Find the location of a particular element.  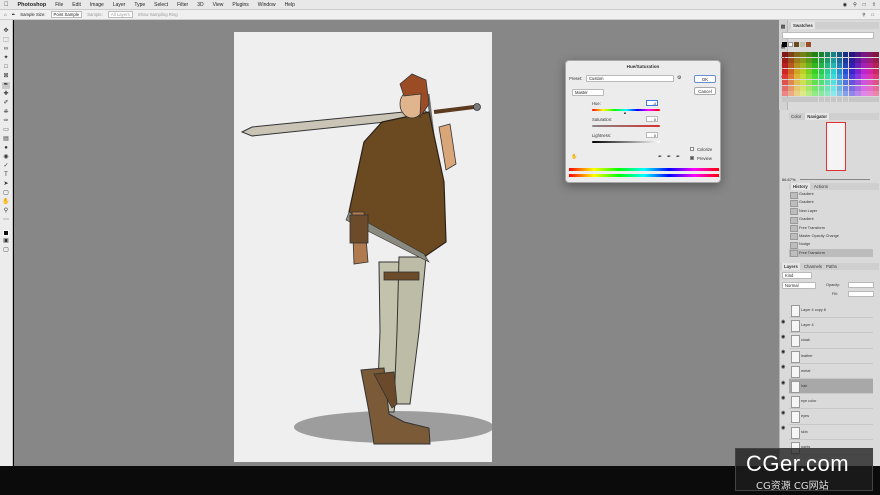

eraser-tool-icon: ▭ is located at coordinates (6, 130).